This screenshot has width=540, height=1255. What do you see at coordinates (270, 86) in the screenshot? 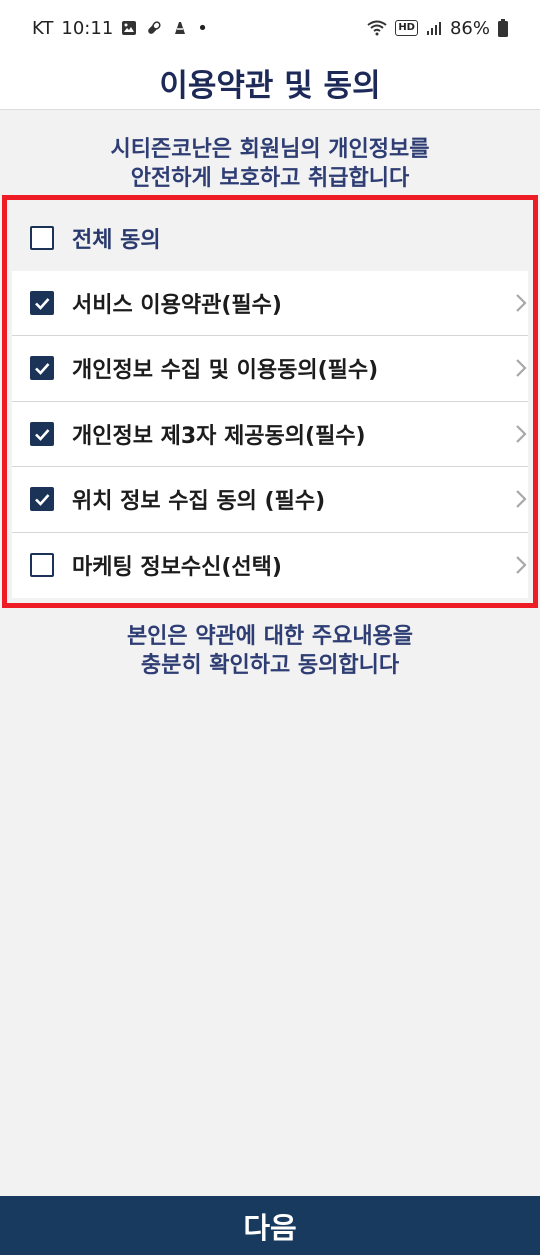
I see `page-title: 이용약관 및 동의` at bounding box center [270, 86].